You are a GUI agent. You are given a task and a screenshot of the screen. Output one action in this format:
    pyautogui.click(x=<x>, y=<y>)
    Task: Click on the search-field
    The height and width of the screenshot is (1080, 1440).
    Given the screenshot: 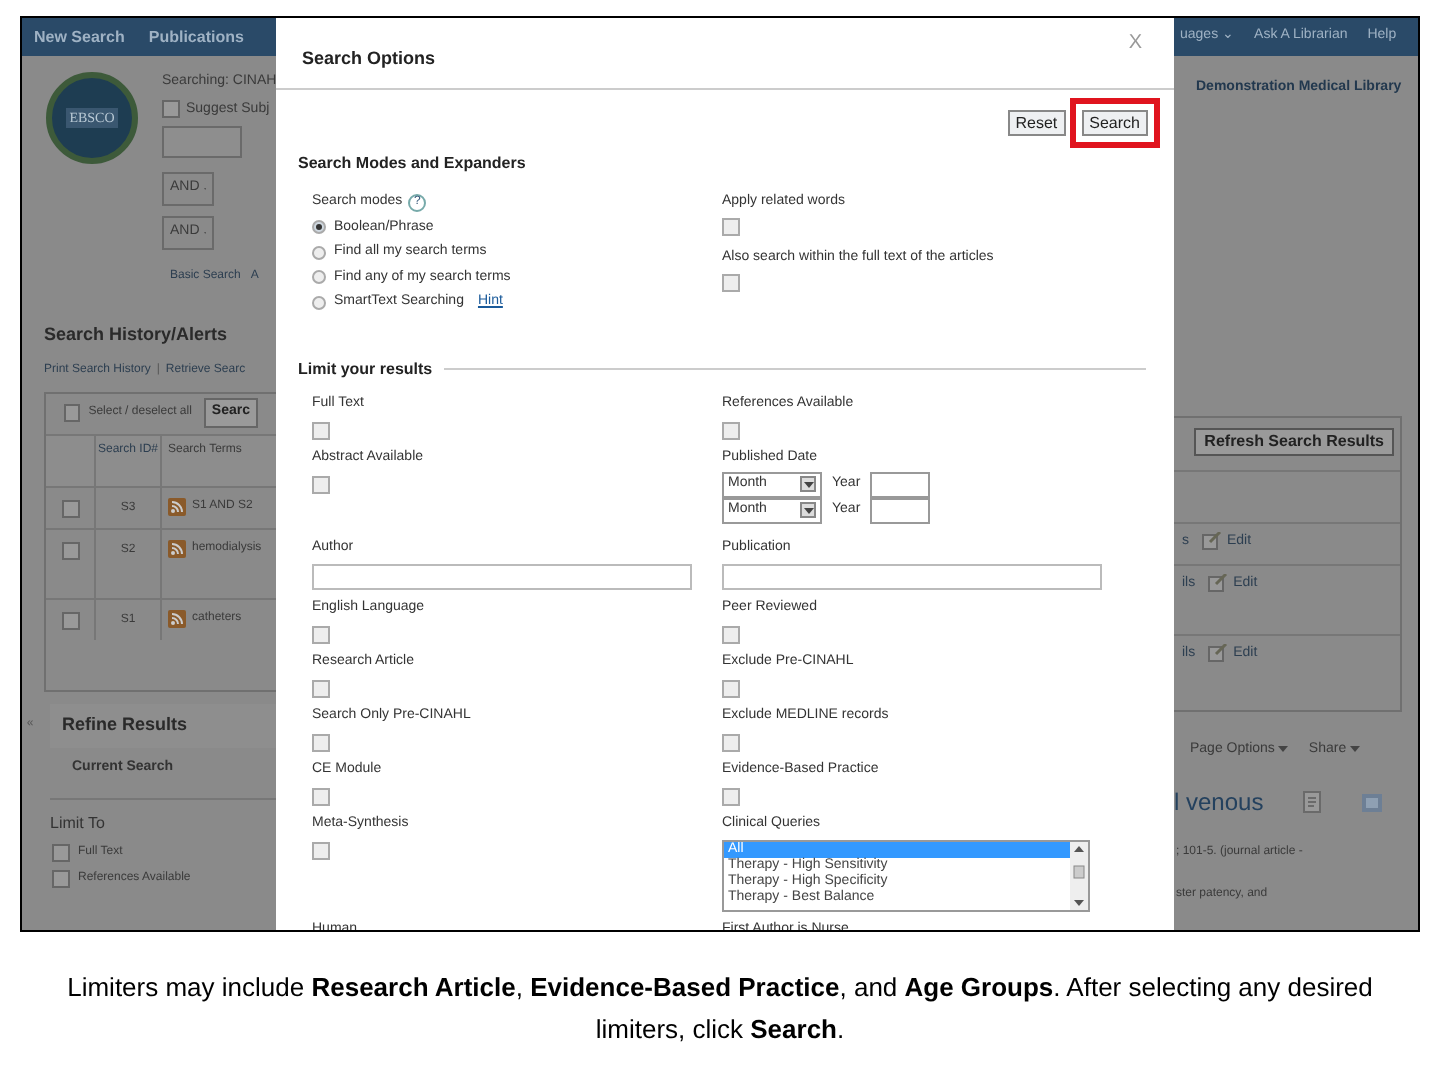 What is the action you would take?
    pyautogui.click(x=202, y=142)
    